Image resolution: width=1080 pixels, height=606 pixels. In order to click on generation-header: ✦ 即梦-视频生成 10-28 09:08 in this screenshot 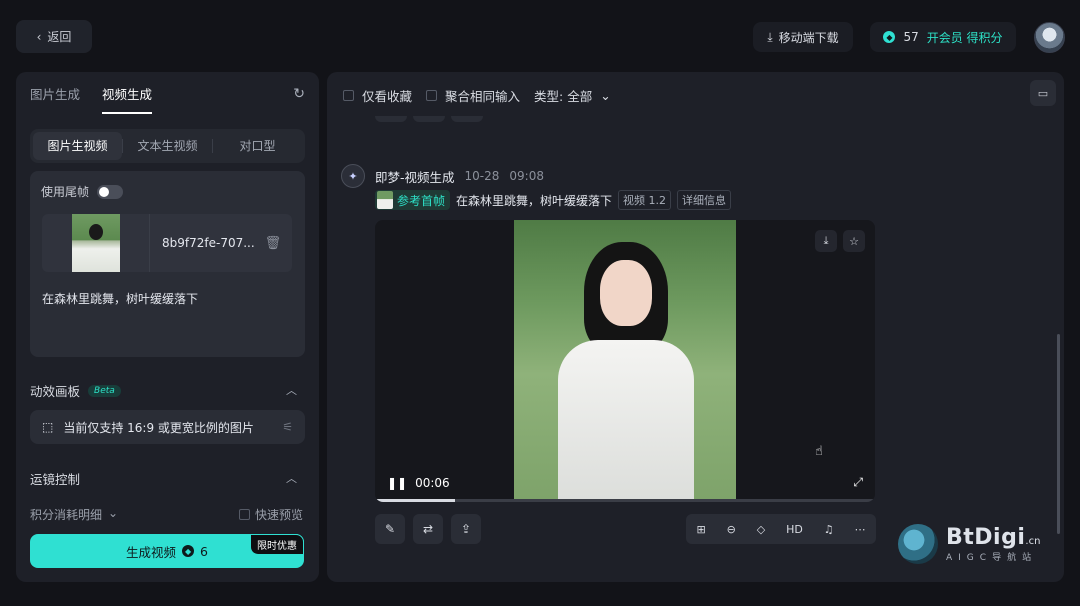, I will do `click(442, 176)`.